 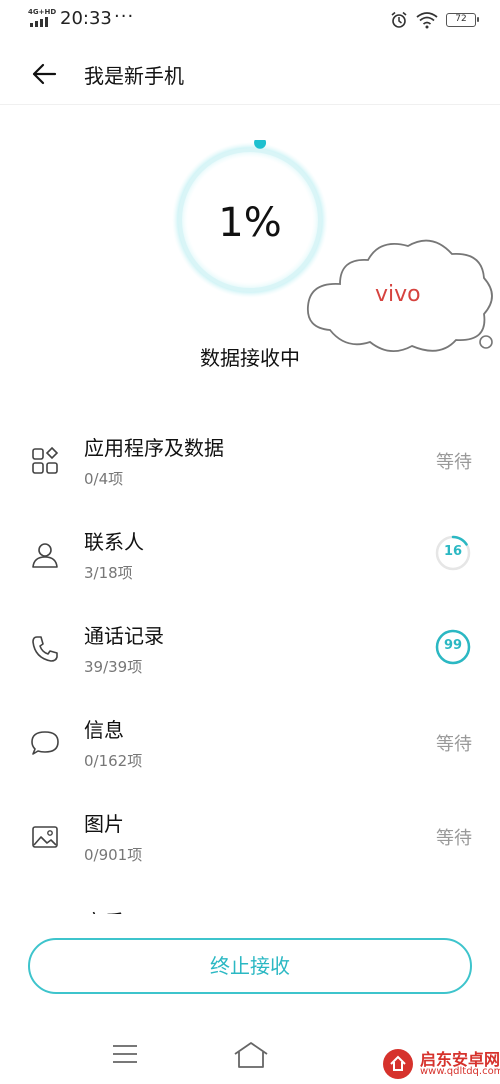 I want to click on image-icon, so click(x=45, y=837).